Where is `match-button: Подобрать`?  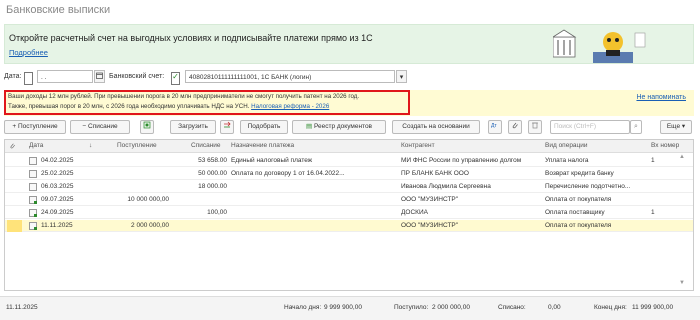
match-button: Подобрать is located at coordinates (264, 127).